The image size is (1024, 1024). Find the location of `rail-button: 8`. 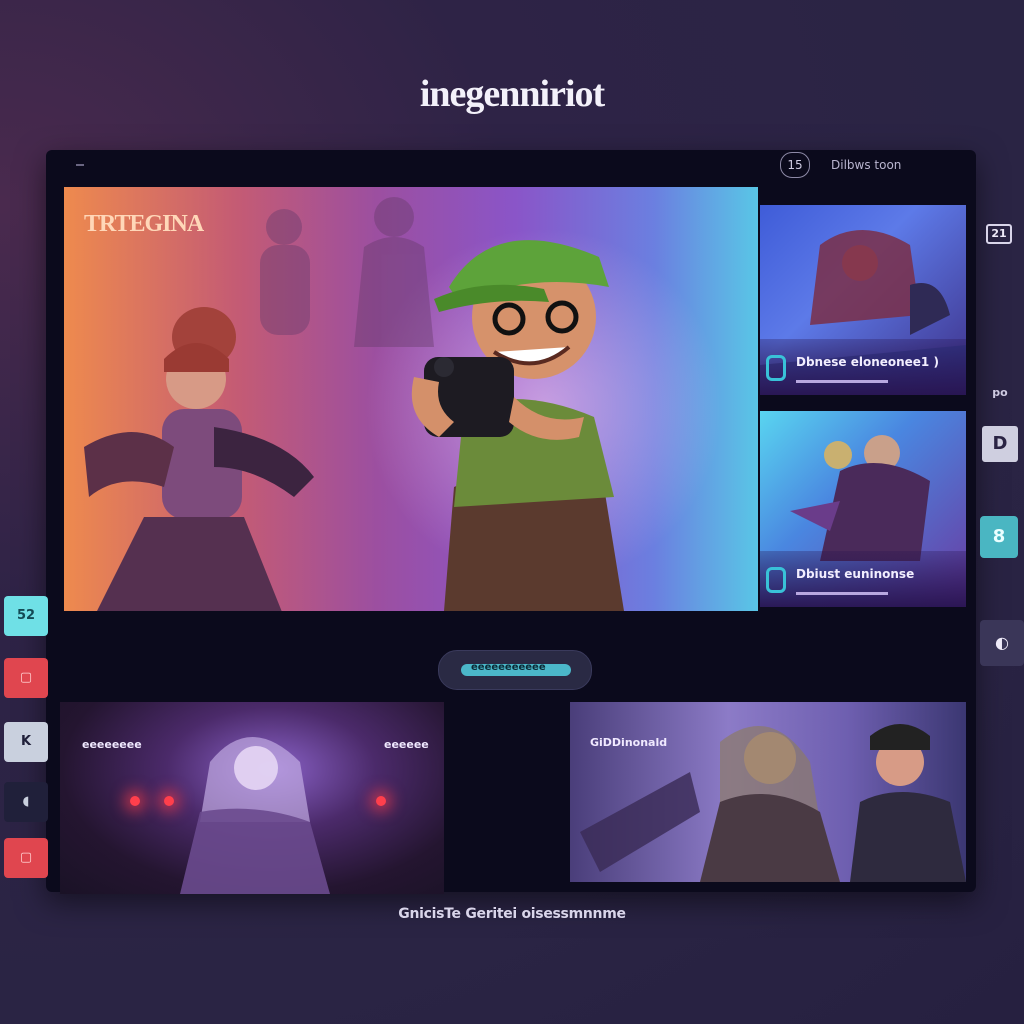

rail-button: 8 is located at coordinates (999, 537).